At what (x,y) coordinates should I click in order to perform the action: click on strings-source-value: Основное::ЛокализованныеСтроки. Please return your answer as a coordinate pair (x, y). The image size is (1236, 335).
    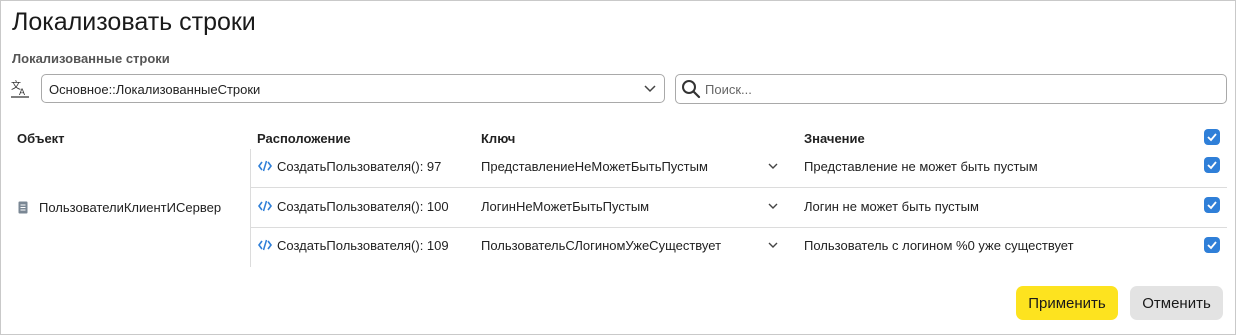
    Looking at the image, I should click on (155, 89).